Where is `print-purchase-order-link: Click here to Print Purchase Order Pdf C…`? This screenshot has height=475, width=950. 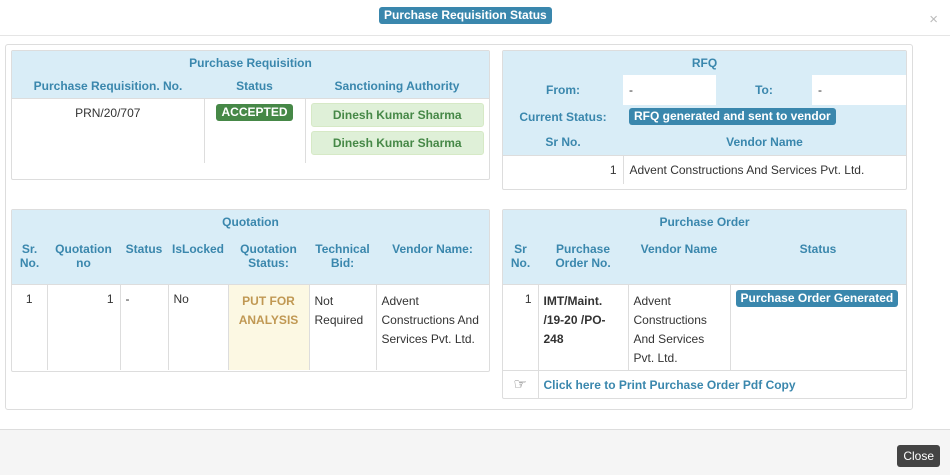
print-purchase-order-link: Click here to Print Purchase Order Pdf C… is located at coordinates (670, 385).